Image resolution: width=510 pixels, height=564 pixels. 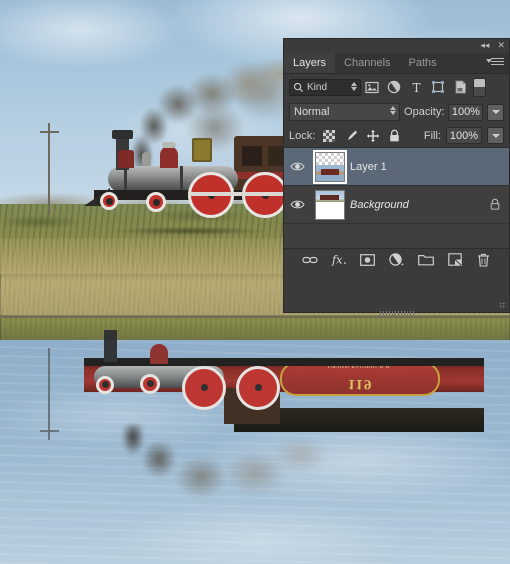 I want to click on lock-position-icon, so click(x=372, y=135).